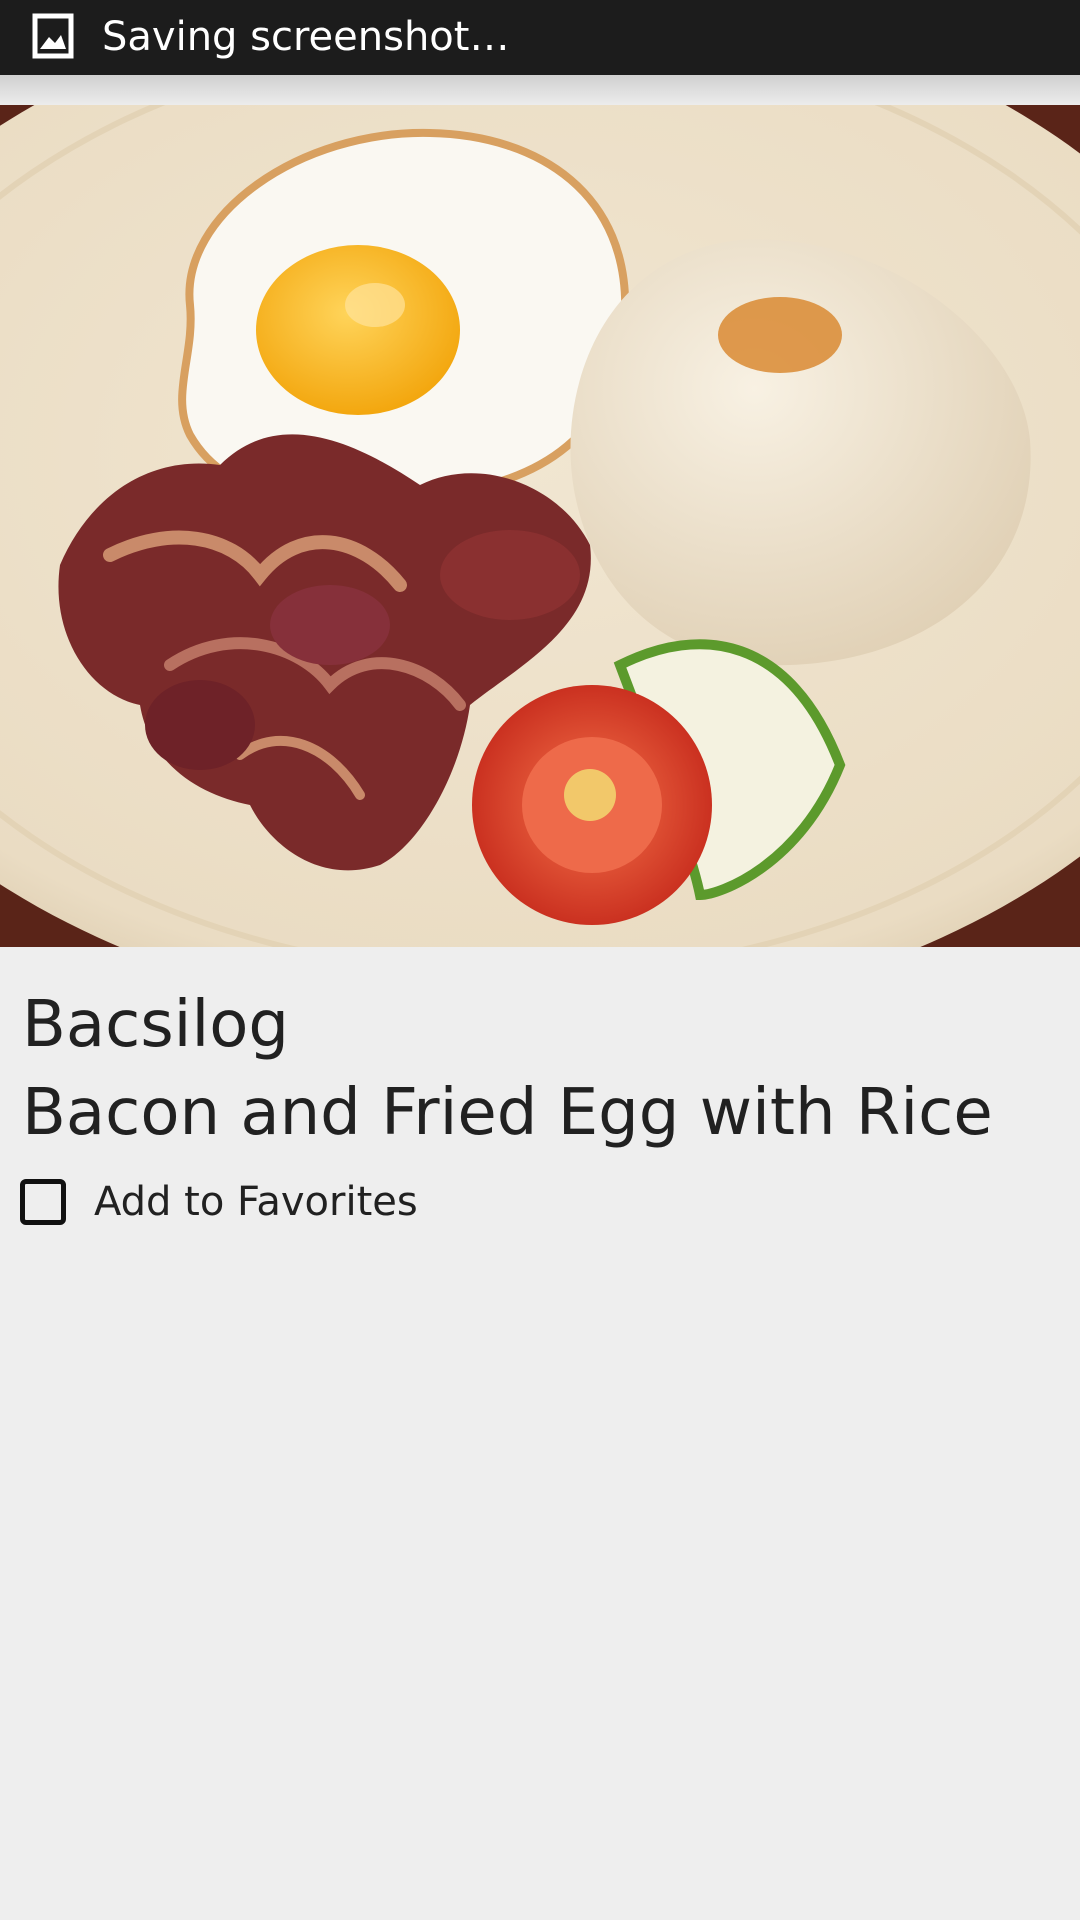  Describe the element at coordinates (155, 1025) in the screenshot. I see `dish-name: Bacsilog` at that location.